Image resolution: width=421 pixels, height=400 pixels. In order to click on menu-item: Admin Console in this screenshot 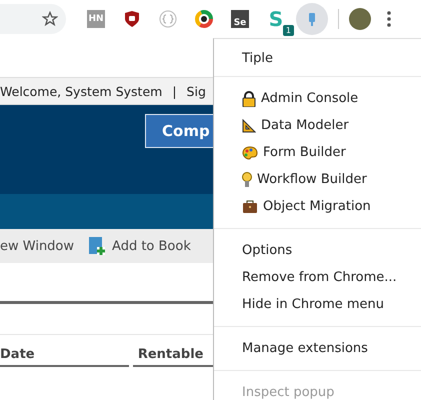, I will do `click(317, 98)`.